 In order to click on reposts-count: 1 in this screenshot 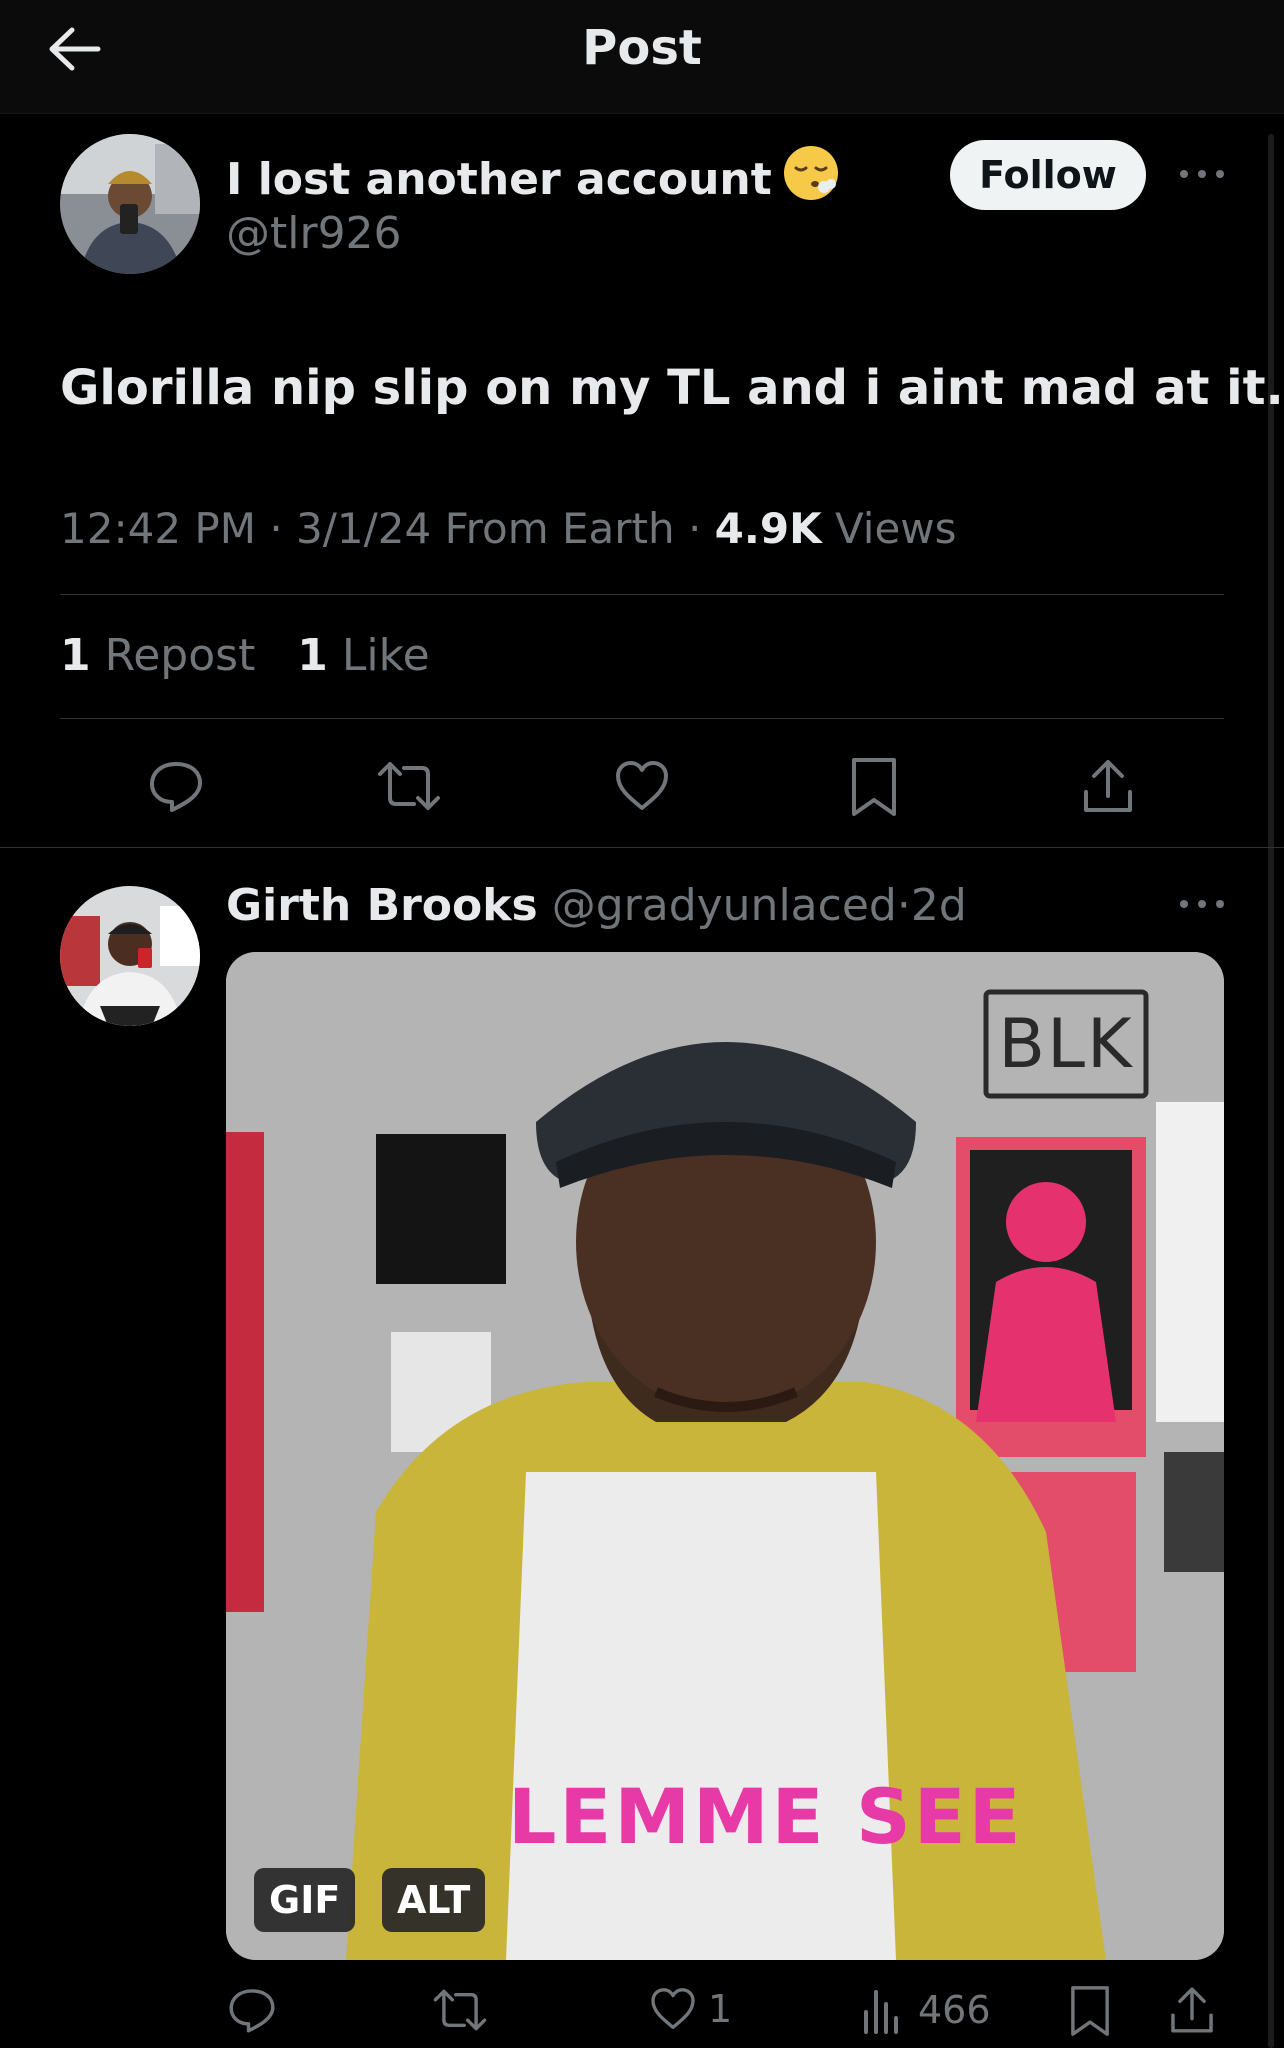, I will do `click(75, 655)`.